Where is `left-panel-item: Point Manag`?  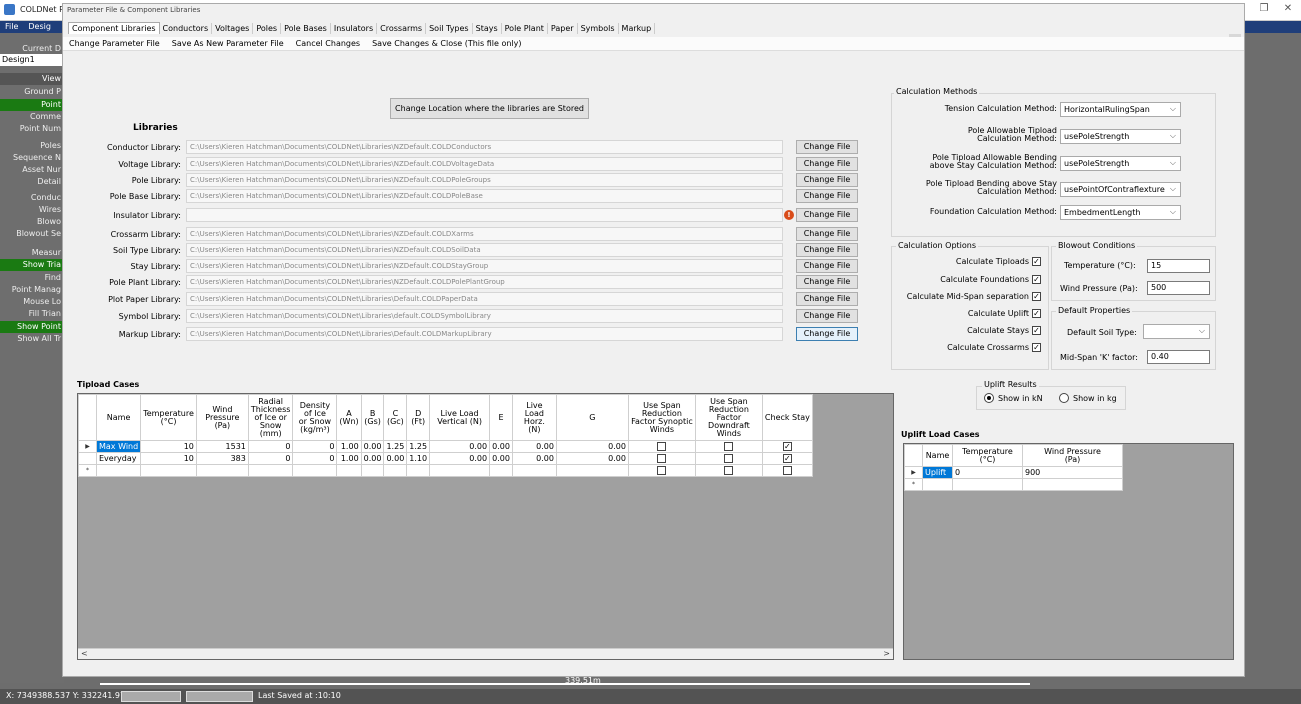
left-panel-item: Point Manag is located at coordinates (32, 290).